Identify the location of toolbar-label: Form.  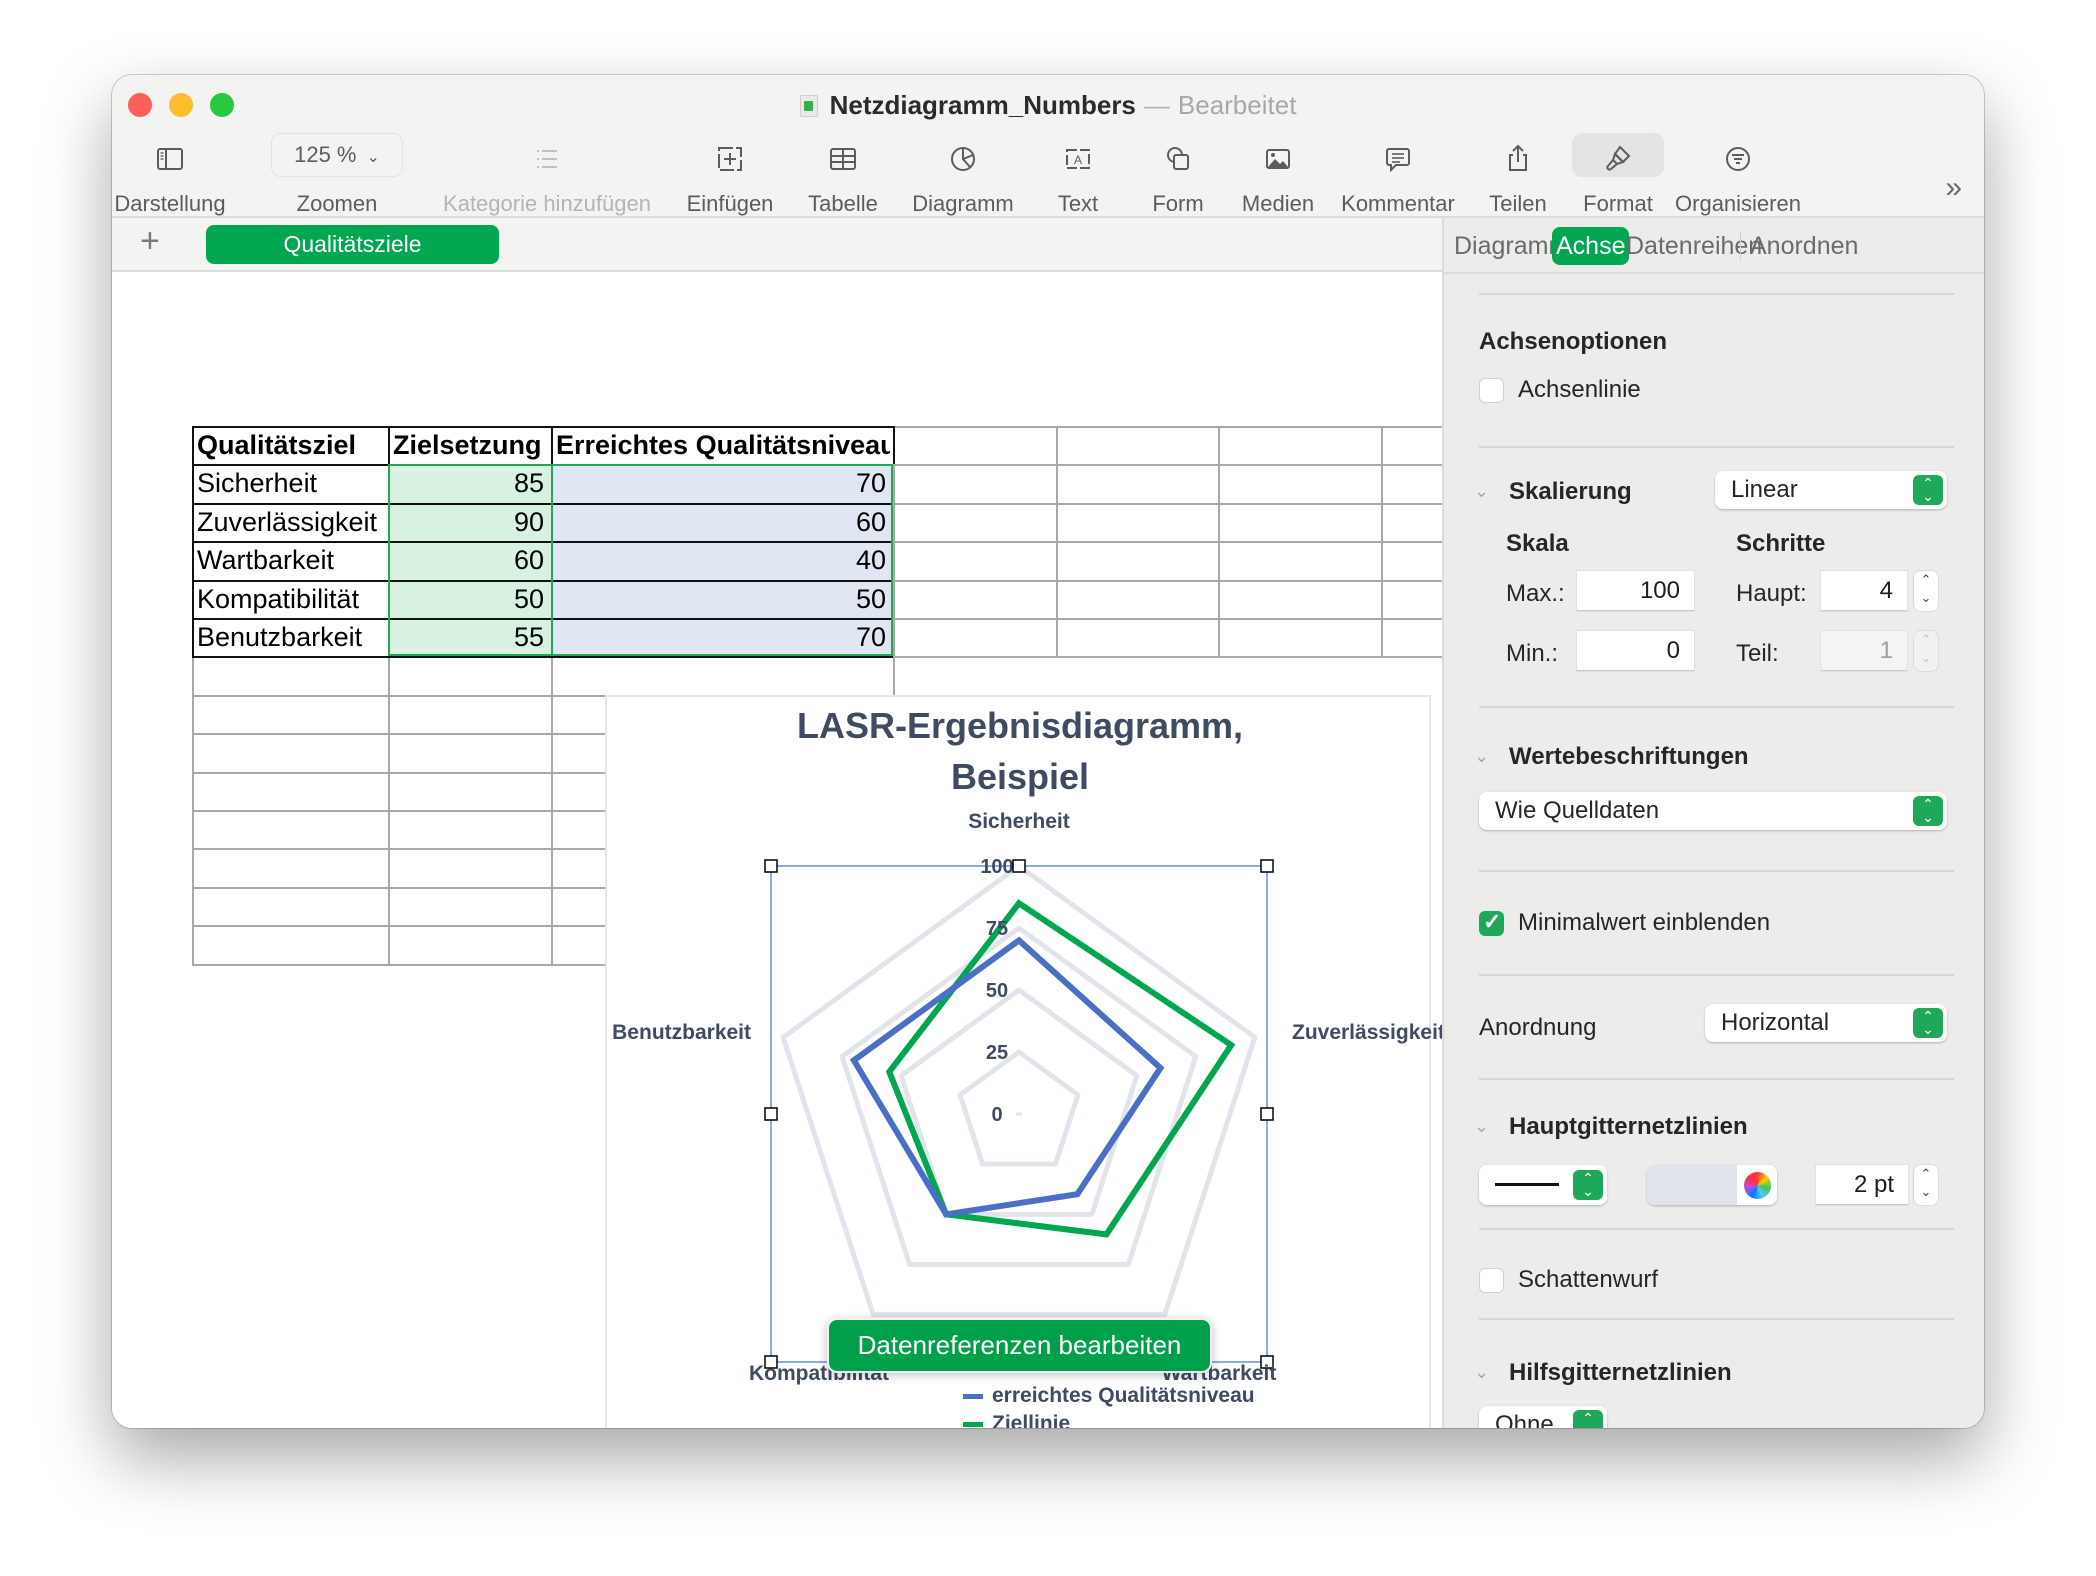
(1178, 203).